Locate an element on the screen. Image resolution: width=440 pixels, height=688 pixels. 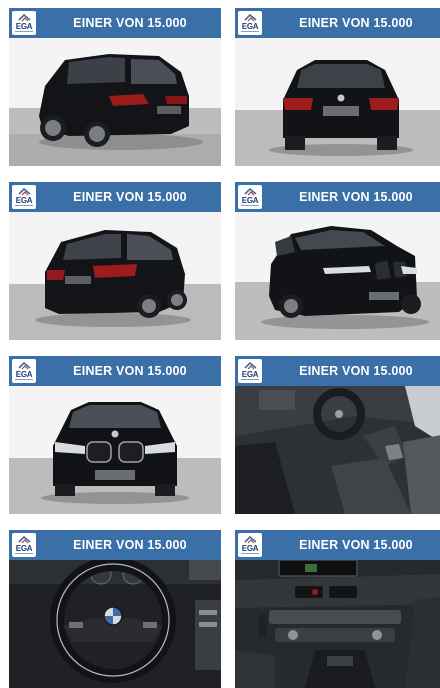
photo-tile-3: EGA EINER VON 15.000 is located at coordinates (115, 261).